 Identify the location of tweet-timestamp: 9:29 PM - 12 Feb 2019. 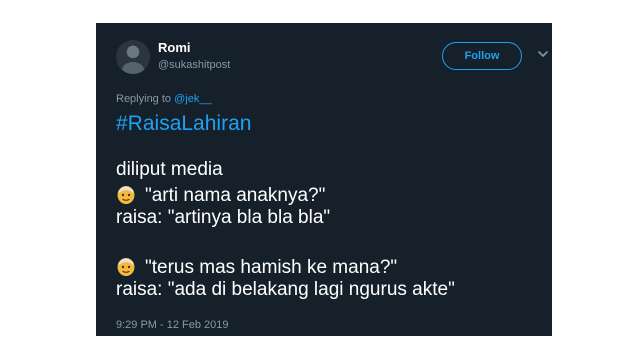
(172, 325).